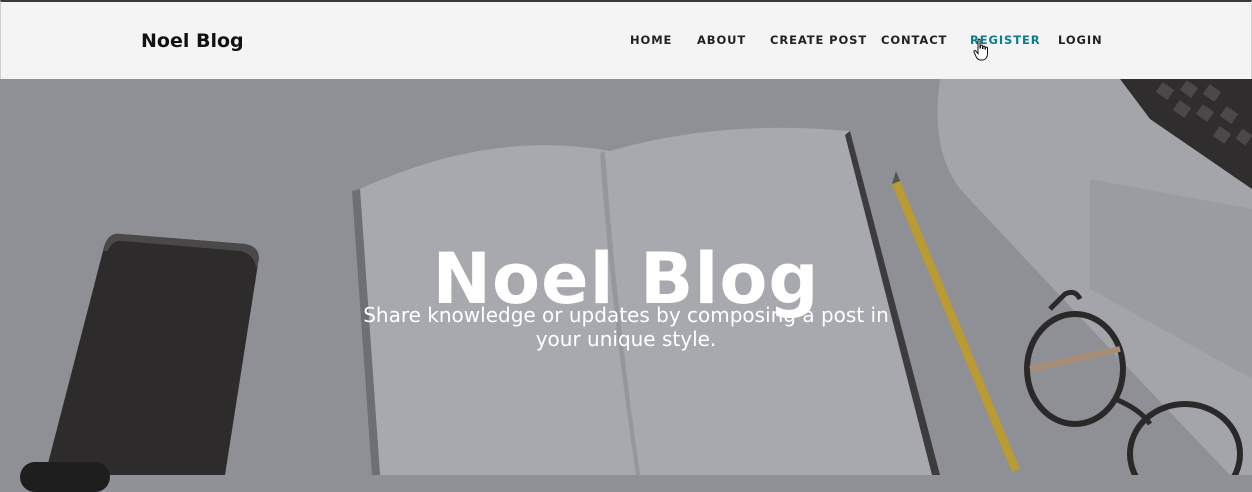 The width and height of the screenshot is (1252, 492). What do you see at coordinates (914, 40) in the screenshot?
I see `nav-contact: CONTACT` at bounding box center [914, 40].